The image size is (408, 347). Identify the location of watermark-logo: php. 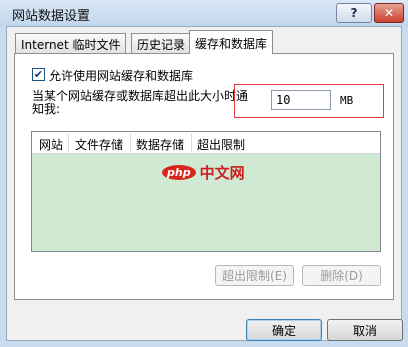
(179, 172).